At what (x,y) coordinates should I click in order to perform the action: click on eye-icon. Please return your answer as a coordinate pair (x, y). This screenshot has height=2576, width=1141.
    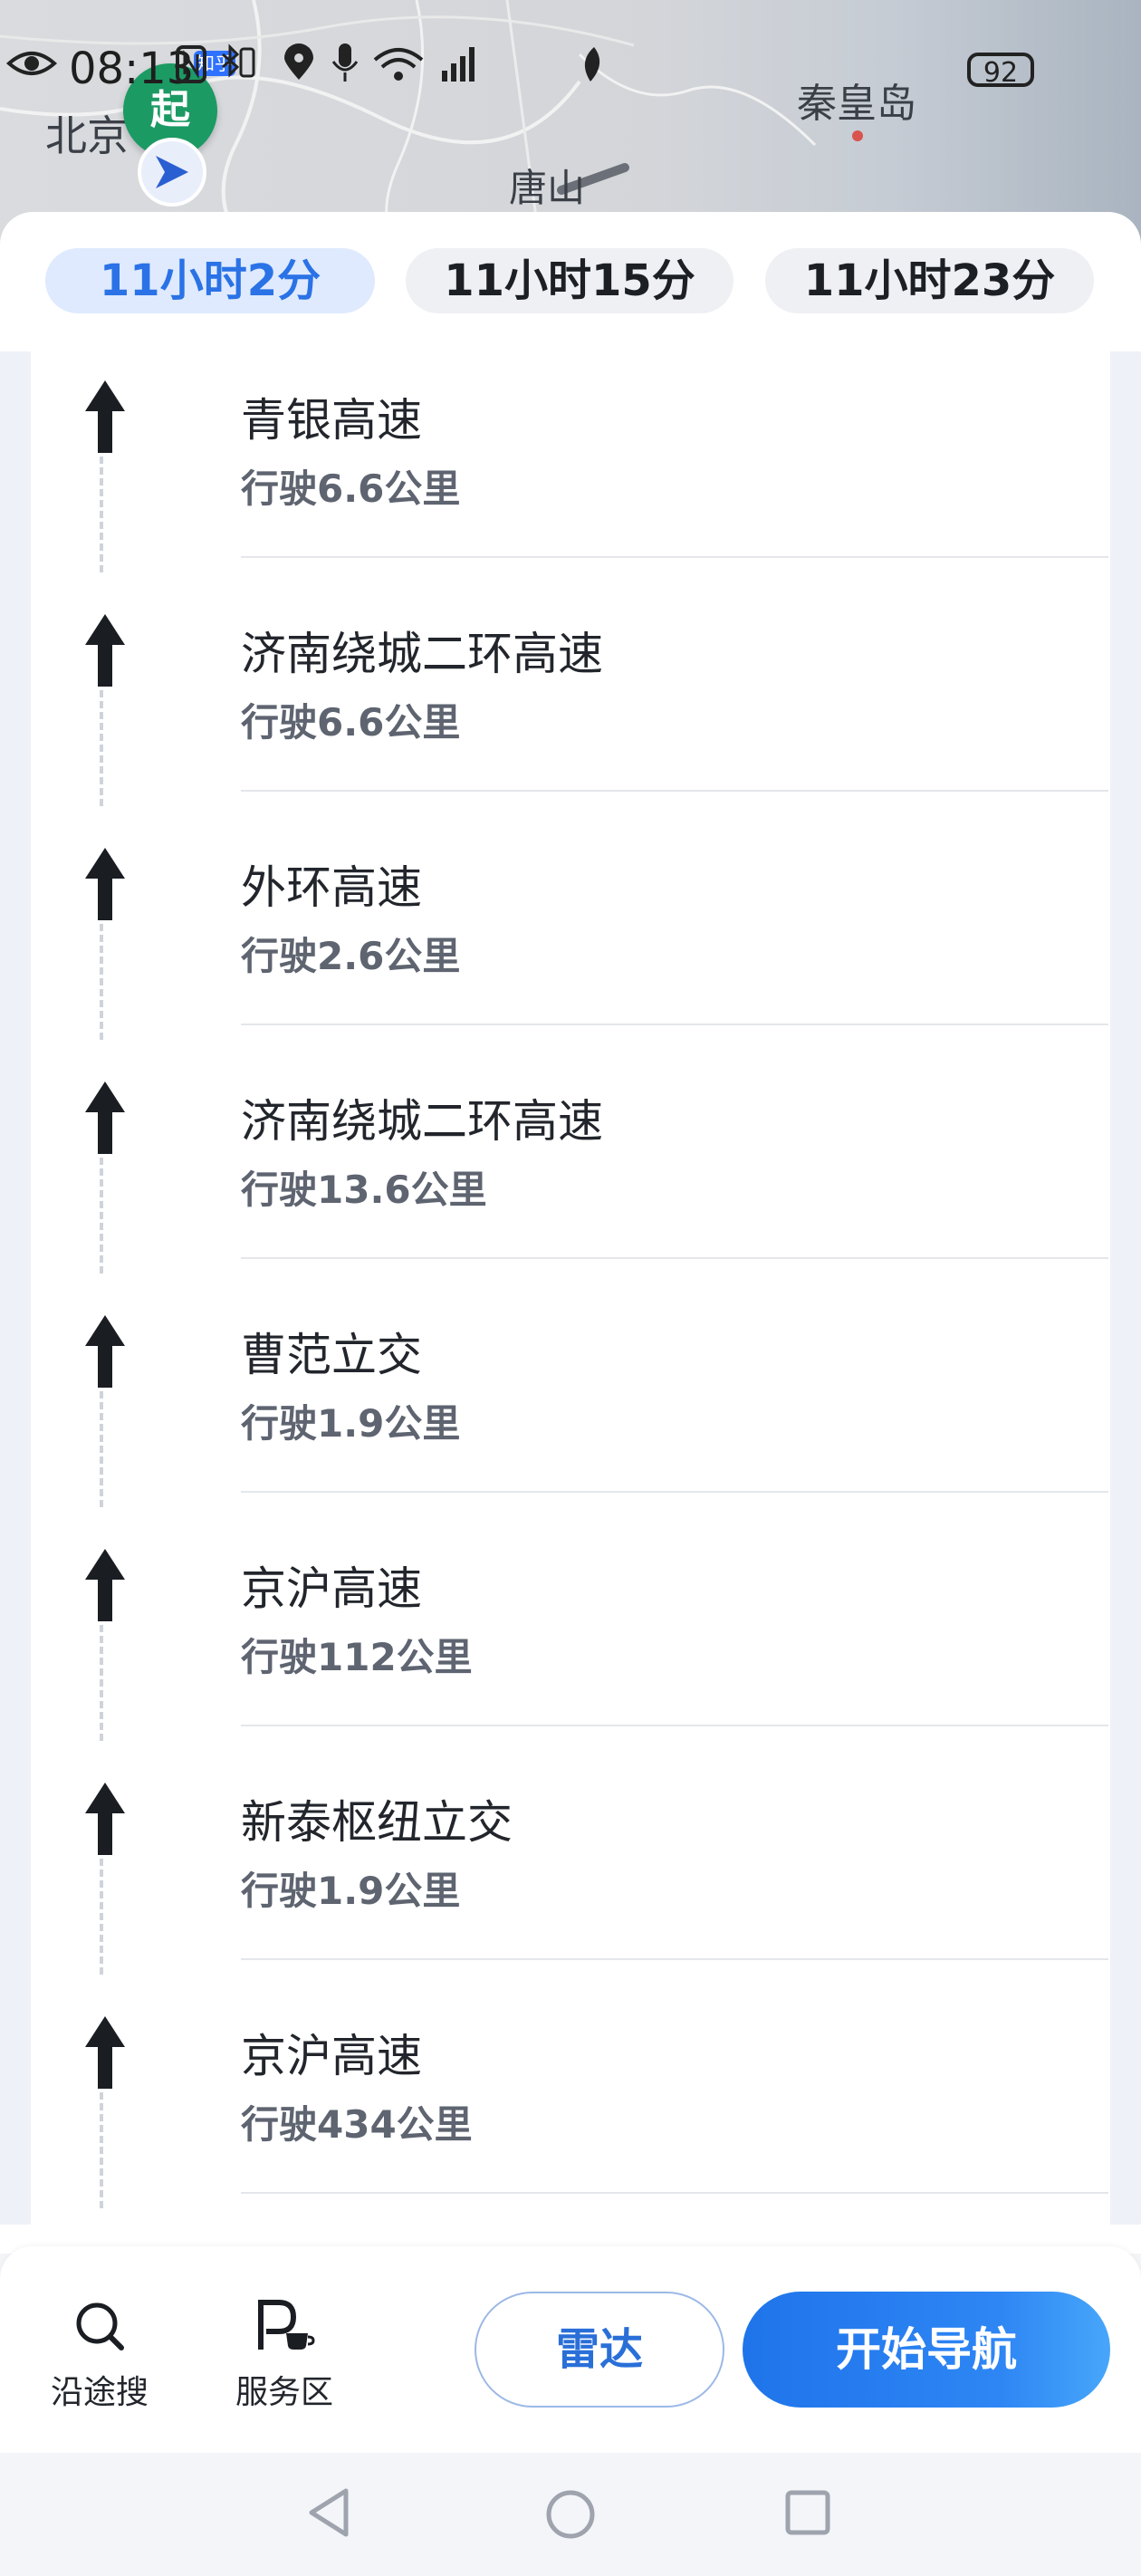
    Looking at the image, I should click on (32, 63).